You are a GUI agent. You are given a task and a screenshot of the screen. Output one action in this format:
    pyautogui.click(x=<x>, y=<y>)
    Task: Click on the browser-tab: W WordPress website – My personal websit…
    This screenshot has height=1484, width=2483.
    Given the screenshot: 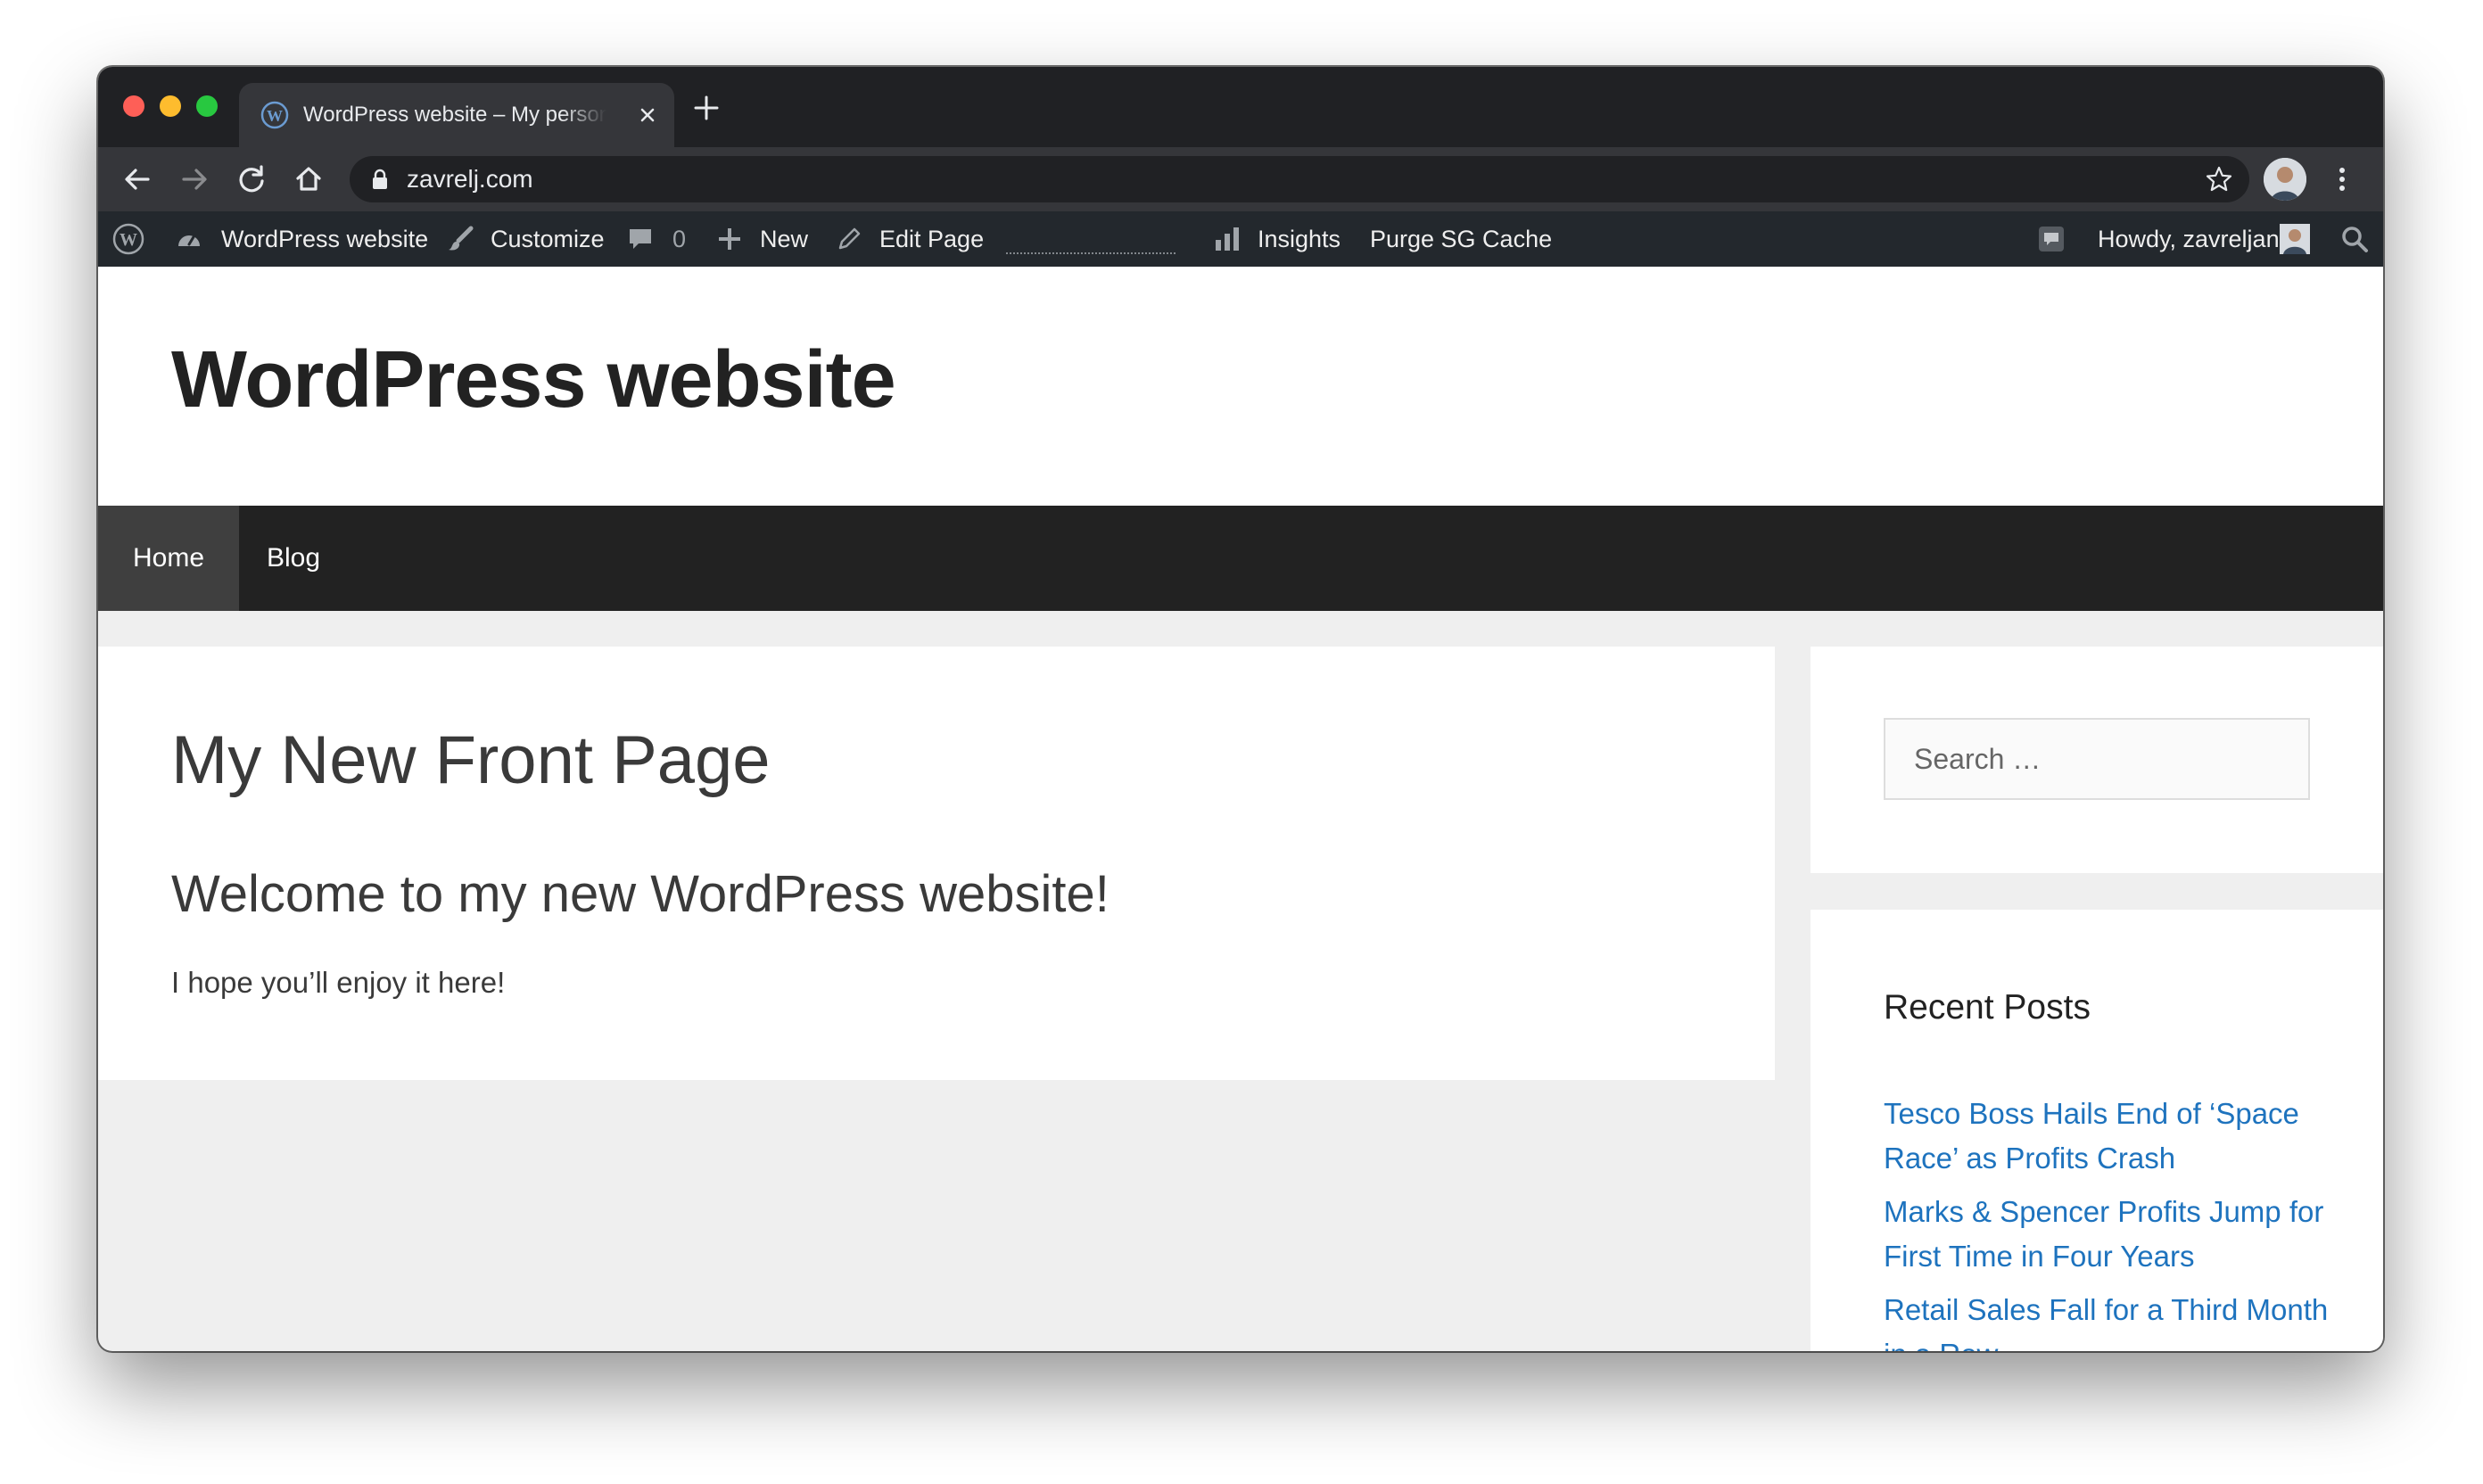 What is the action you would take?
    pyautogui.click(x=456, y=115)
    